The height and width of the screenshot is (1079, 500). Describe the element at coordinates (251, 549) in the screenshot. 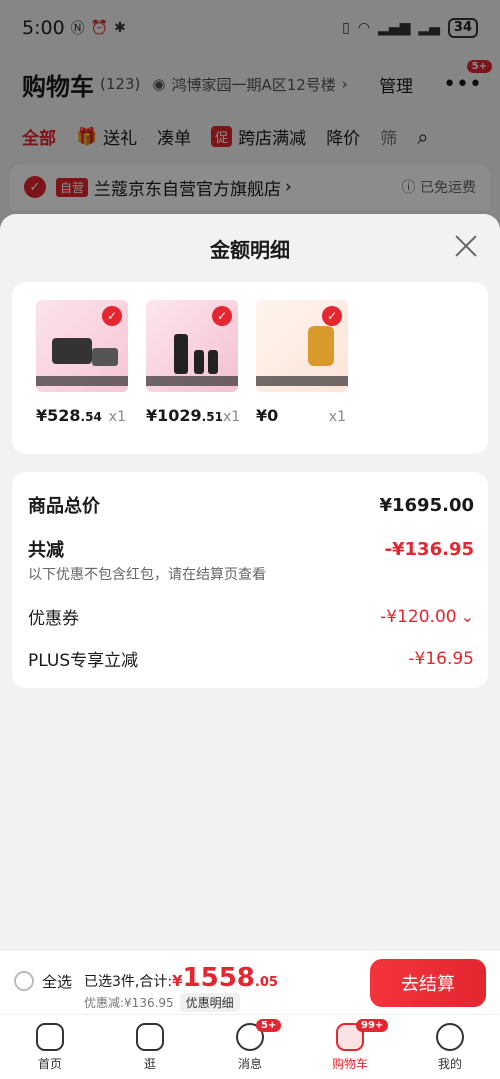

I see `reduction-row: 共减 -¥136.95` at that location.